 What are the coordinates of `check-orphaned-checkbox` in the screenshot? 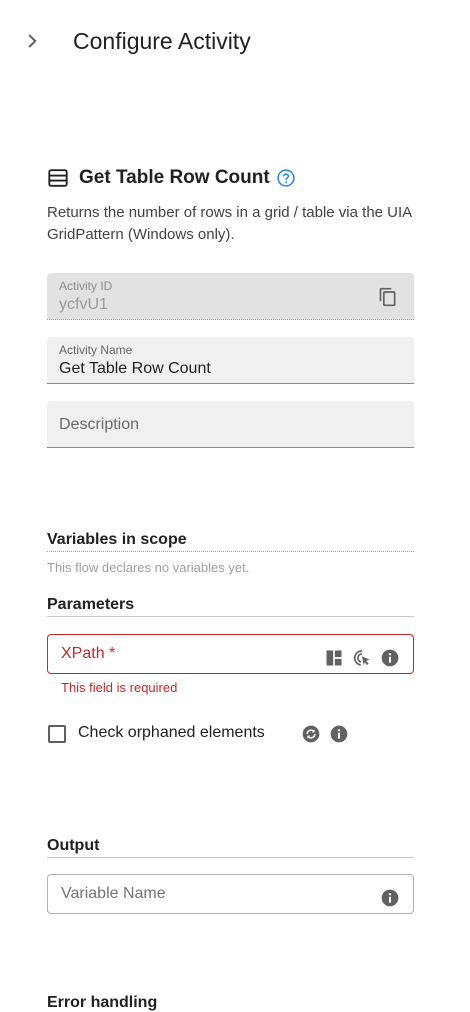 It's located at (57, 734).